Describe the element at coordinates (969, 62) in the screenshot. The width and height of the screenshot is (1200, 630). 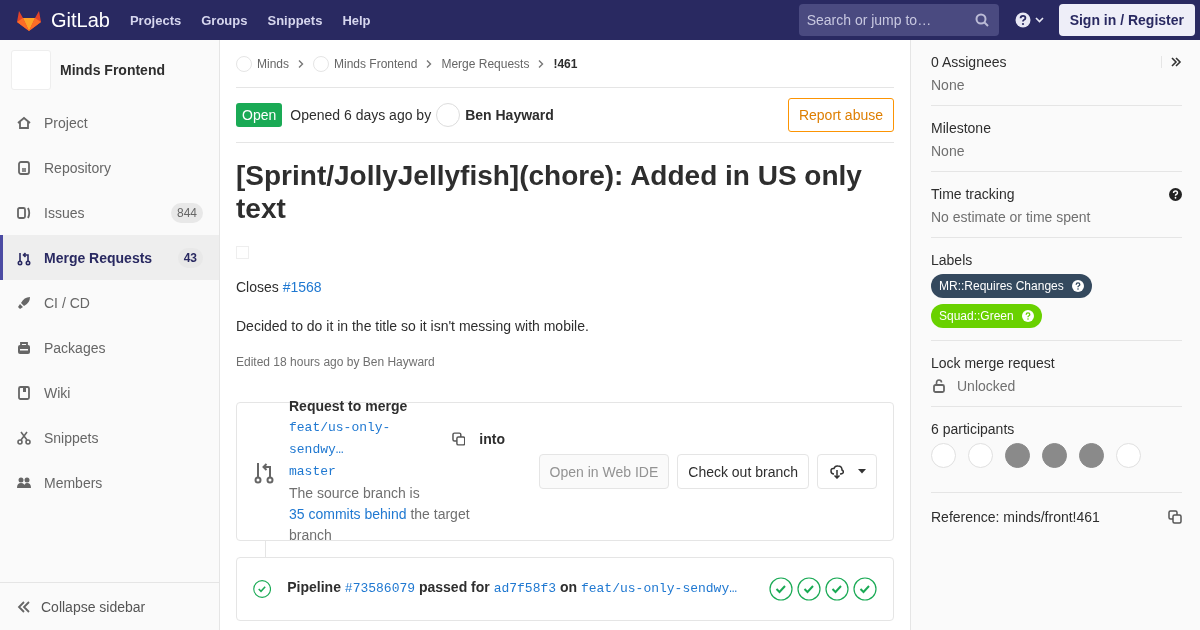
I see `assignees-title: 0 Assignees` at that location.